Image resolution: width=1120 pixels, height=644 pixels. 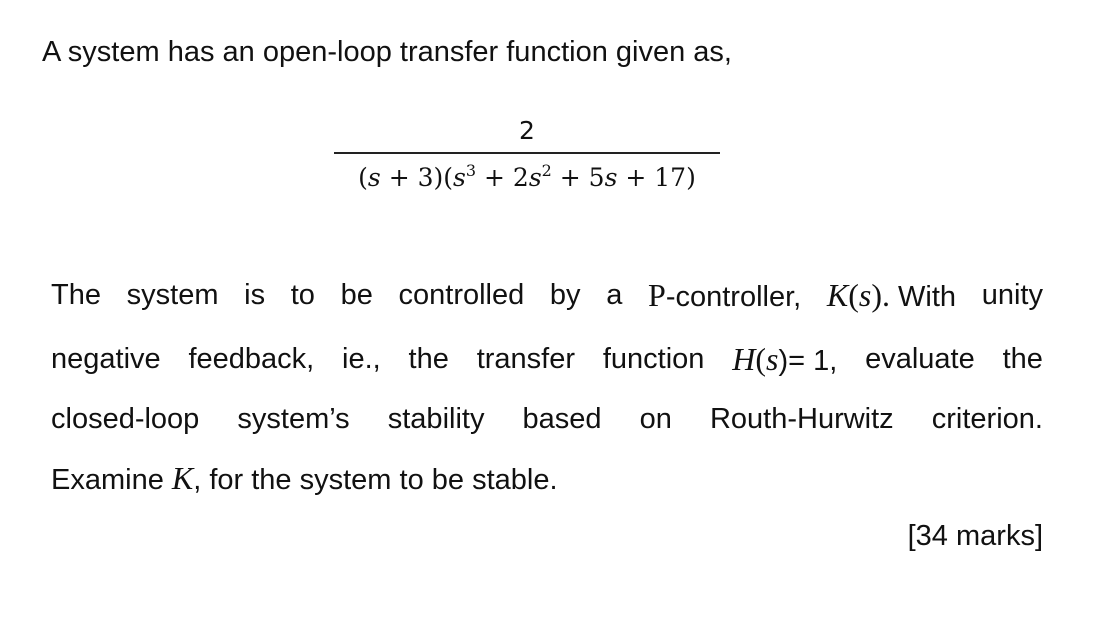 I want to click on marks-label: [34 marks], so click(x=975, y=536).